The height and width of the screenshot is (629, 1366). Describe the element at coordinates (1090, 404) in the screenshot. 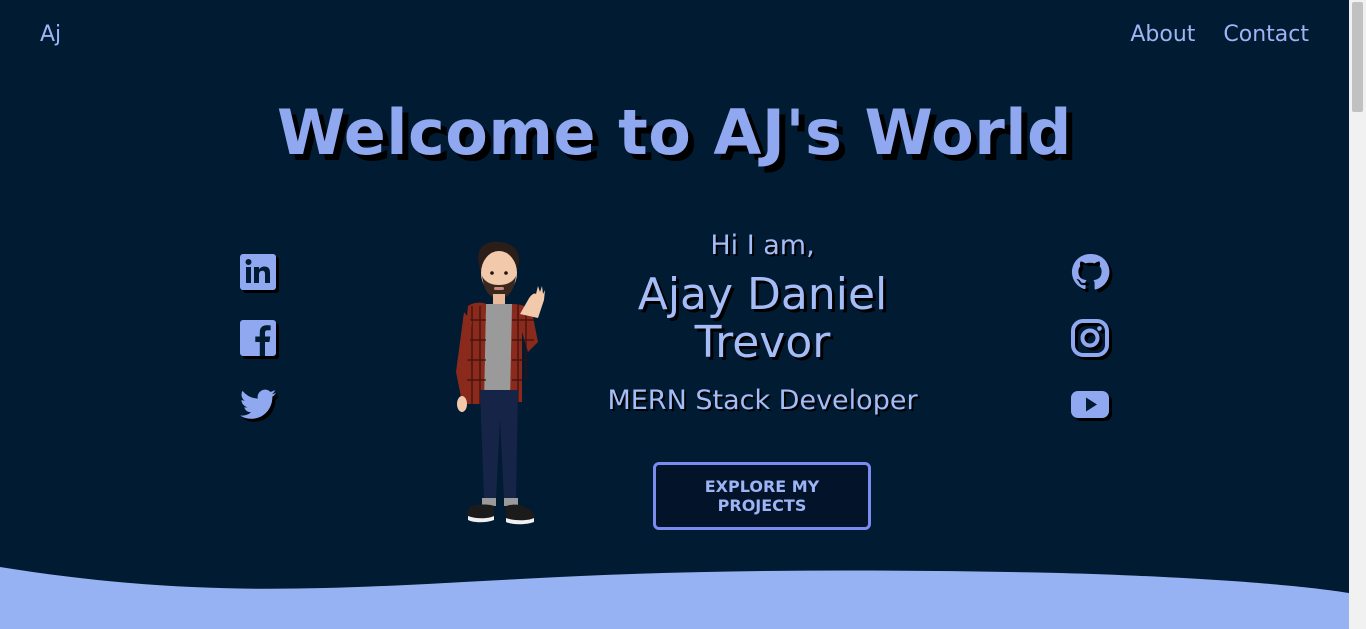

I see `youtube-icon` at that location.